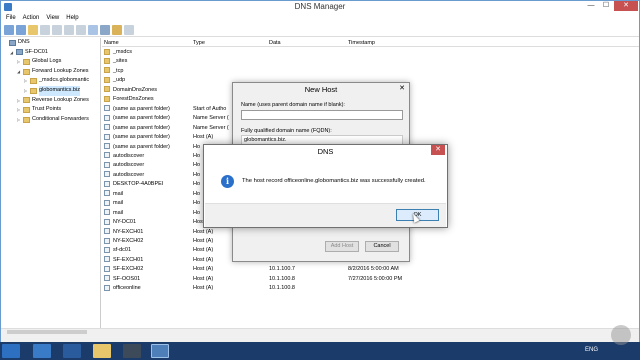 The height and width of the screenshot is (360, 640). I want to click on dns-manager-icon, so click(160, 351).